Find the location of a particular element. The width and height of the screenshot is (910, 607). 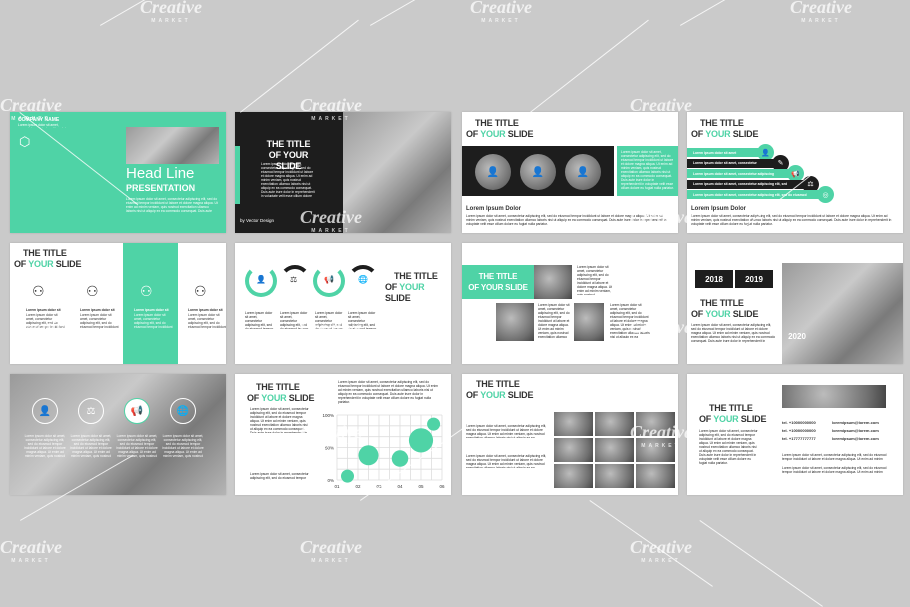

y-tick-label: 0% is located at coordinates (330, 480).